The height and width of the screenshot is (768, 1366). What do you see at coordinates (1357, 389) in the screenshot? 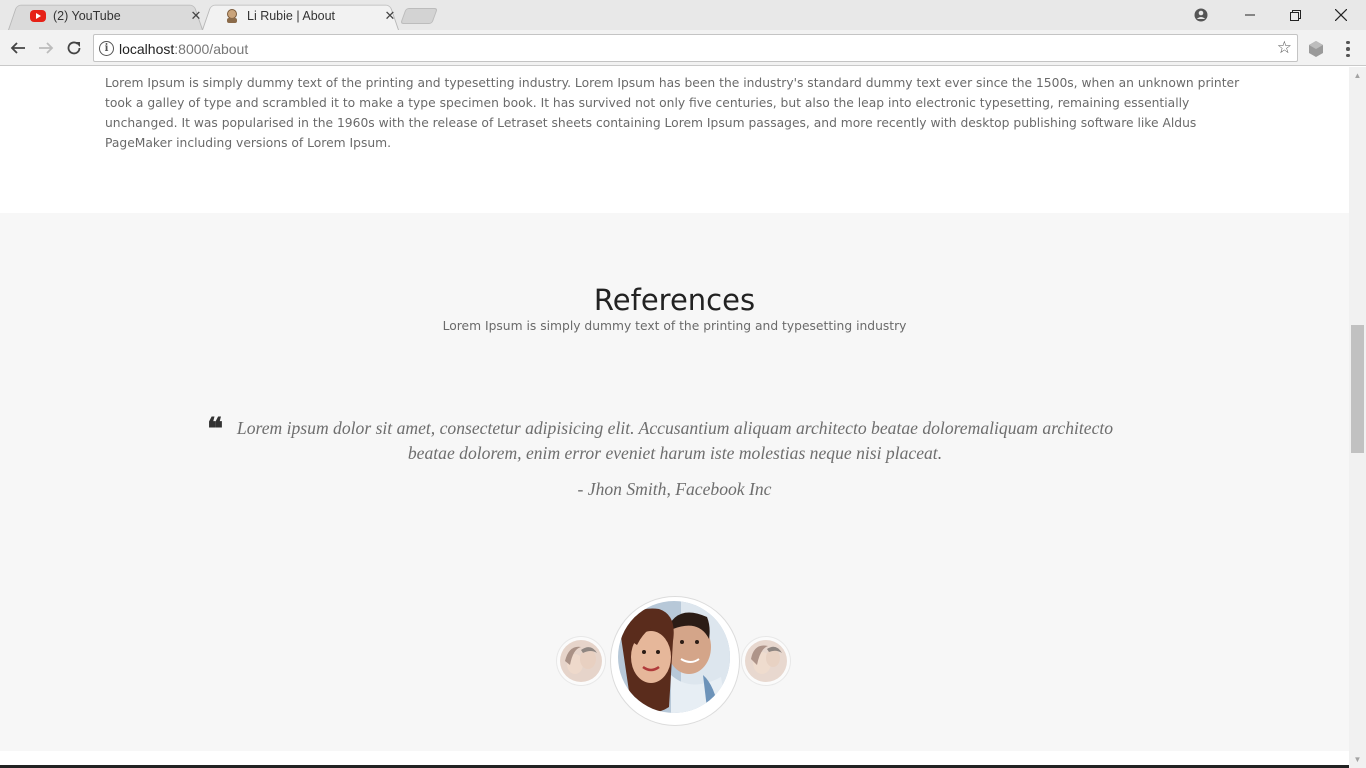
I see `scrollbar-thumb` at bounding box center [1357, 389].